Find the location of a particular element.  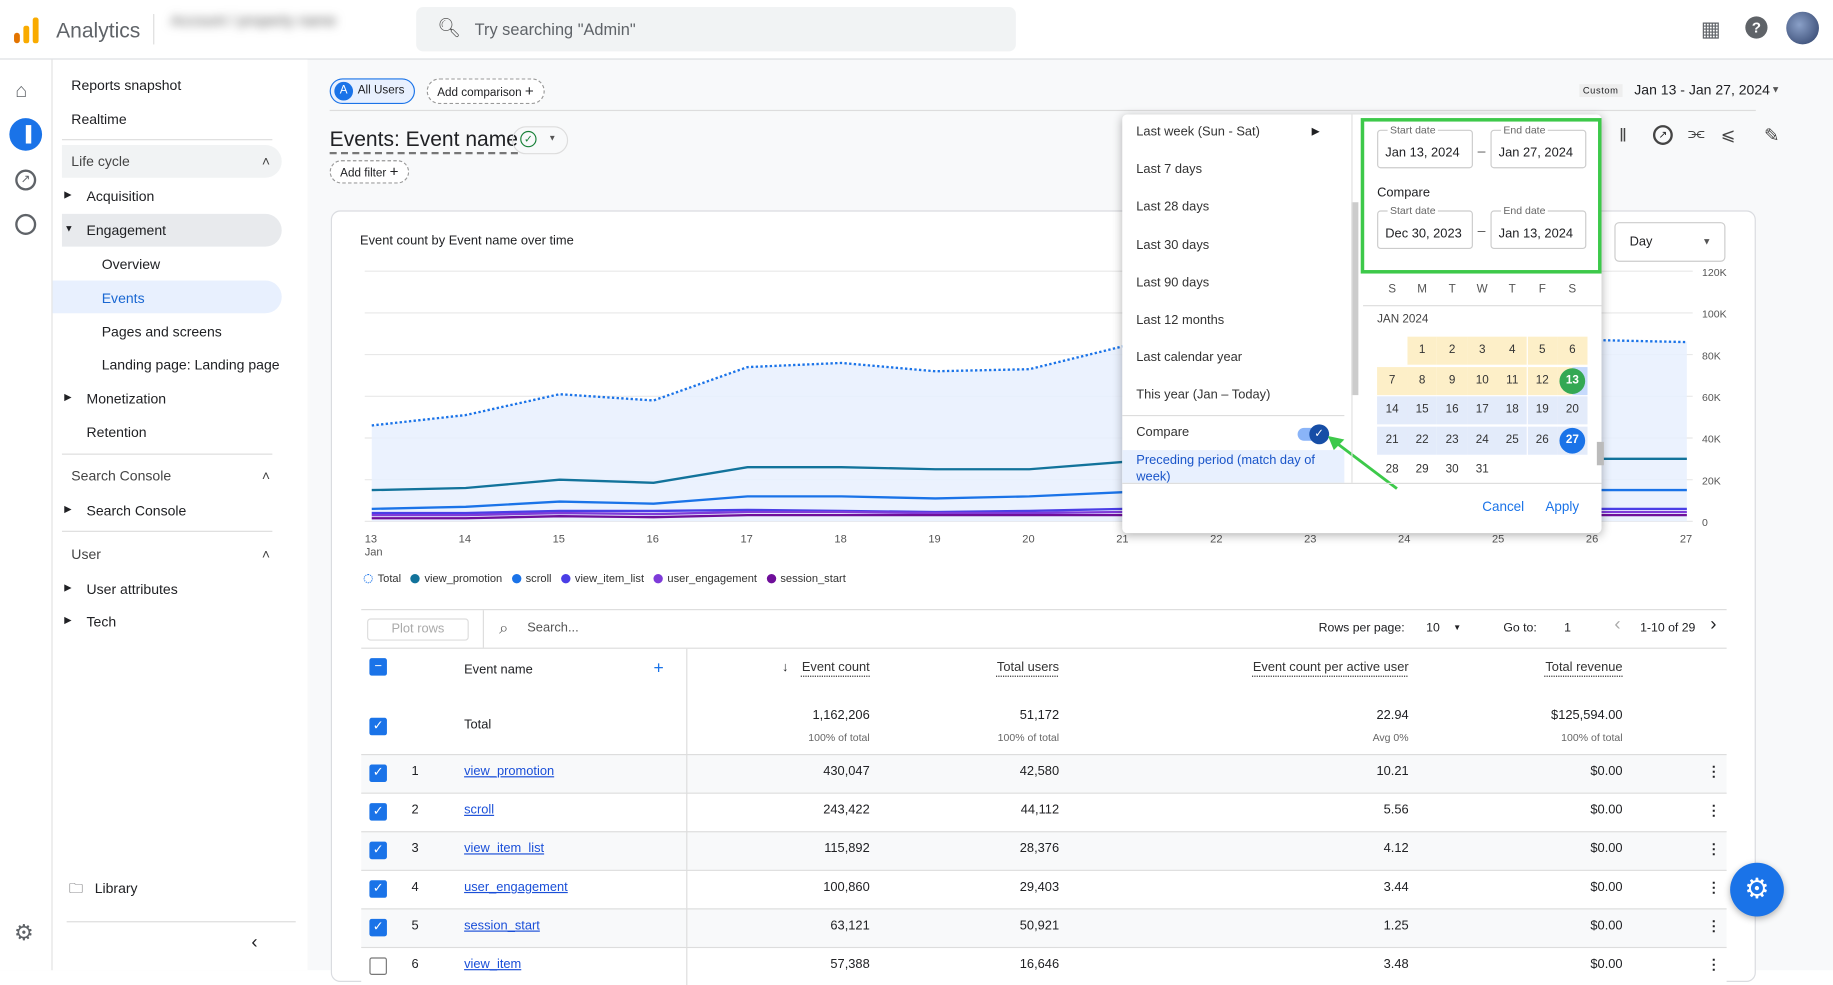

calendar-day: 18 is located at coordinates (1512, 410).